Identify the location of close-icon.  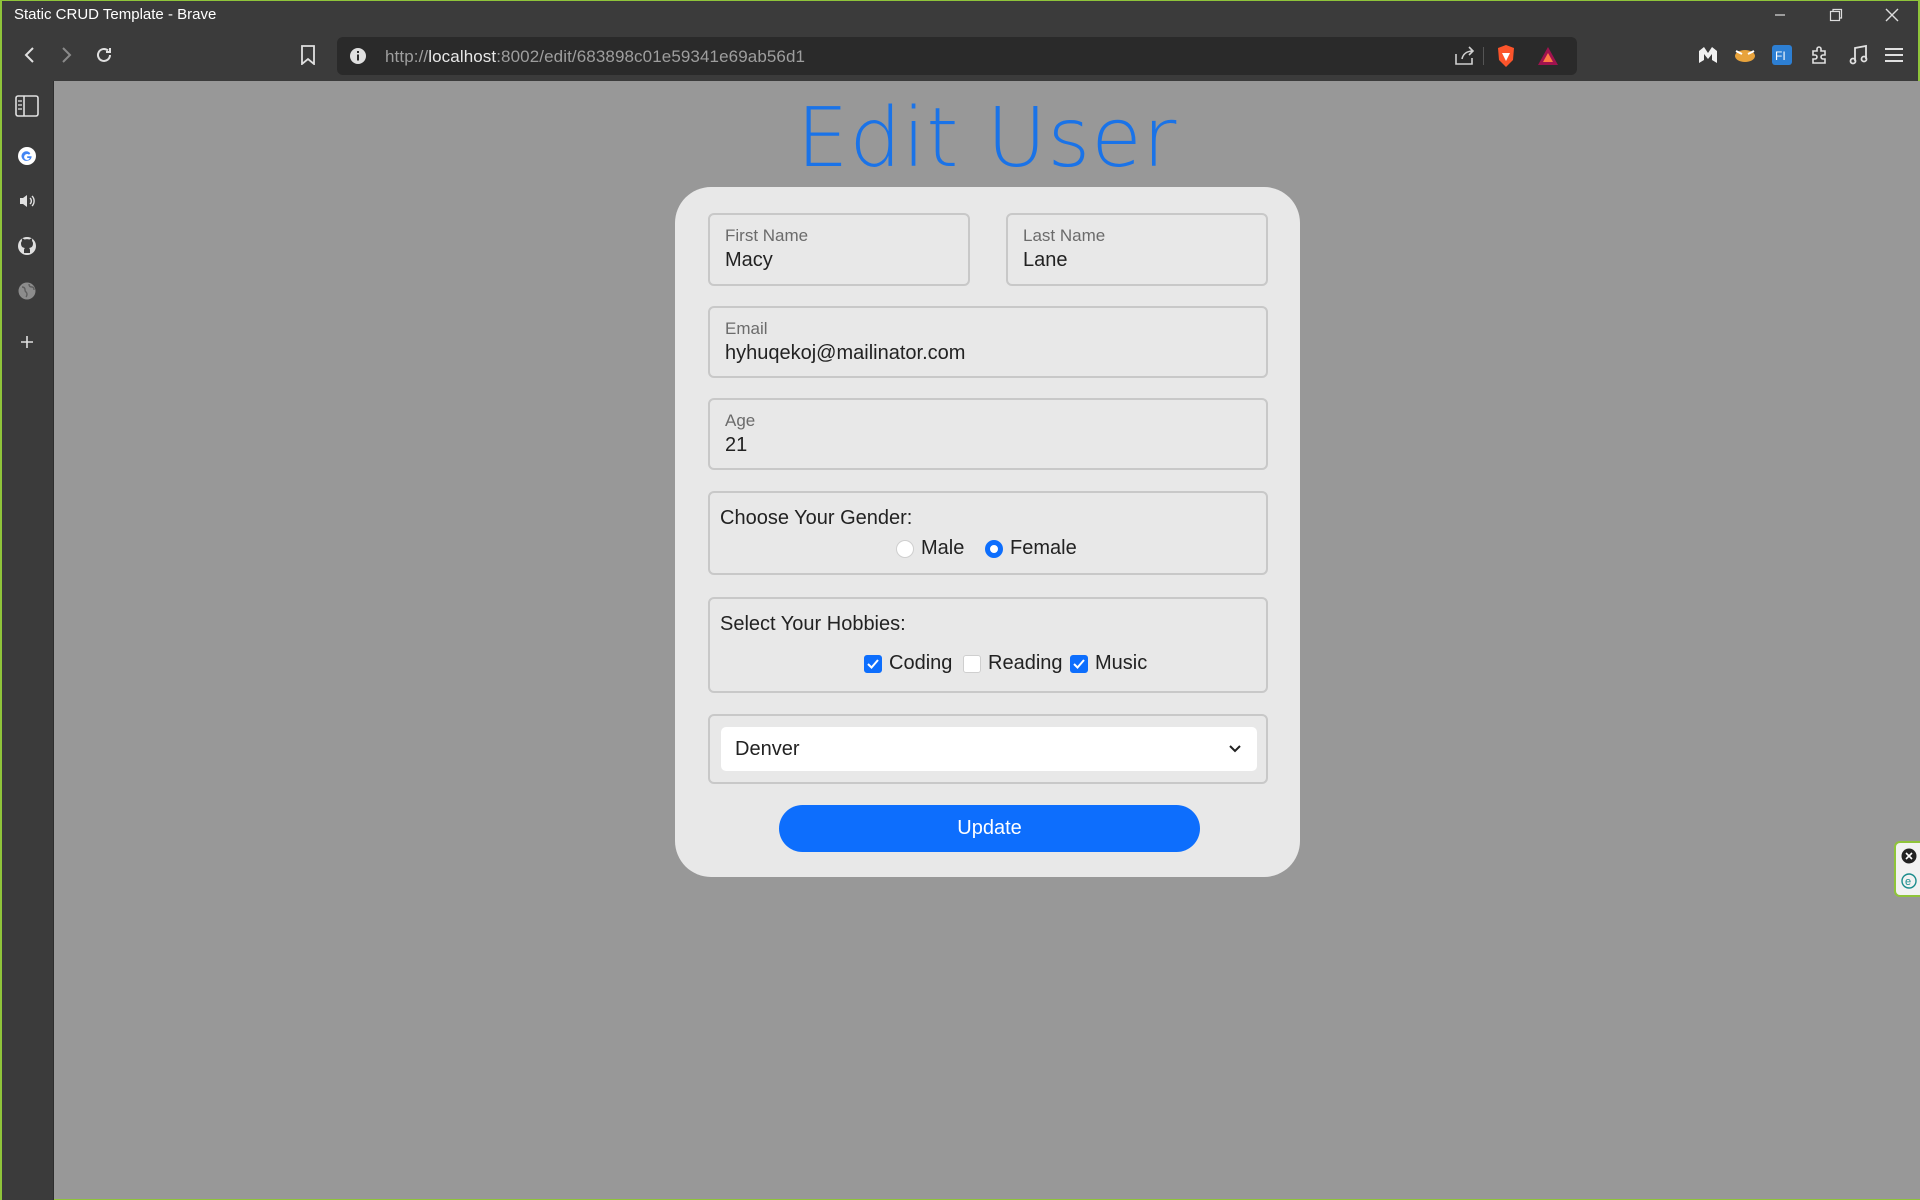
(1892, 15).